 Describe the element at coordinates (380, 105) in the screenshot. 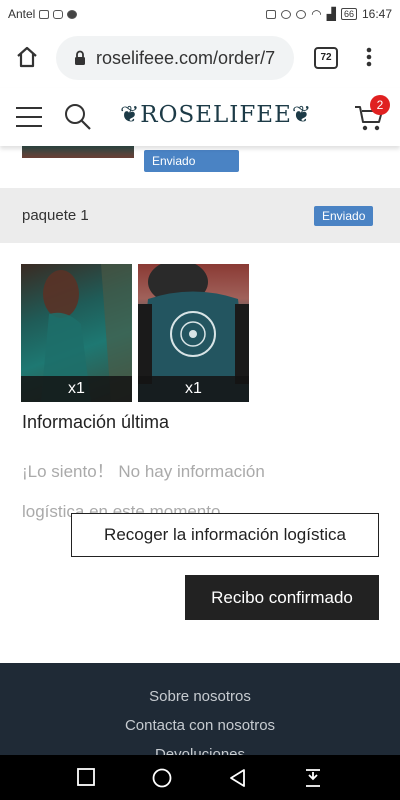

I see `cart-count-badge: 2` at that location.